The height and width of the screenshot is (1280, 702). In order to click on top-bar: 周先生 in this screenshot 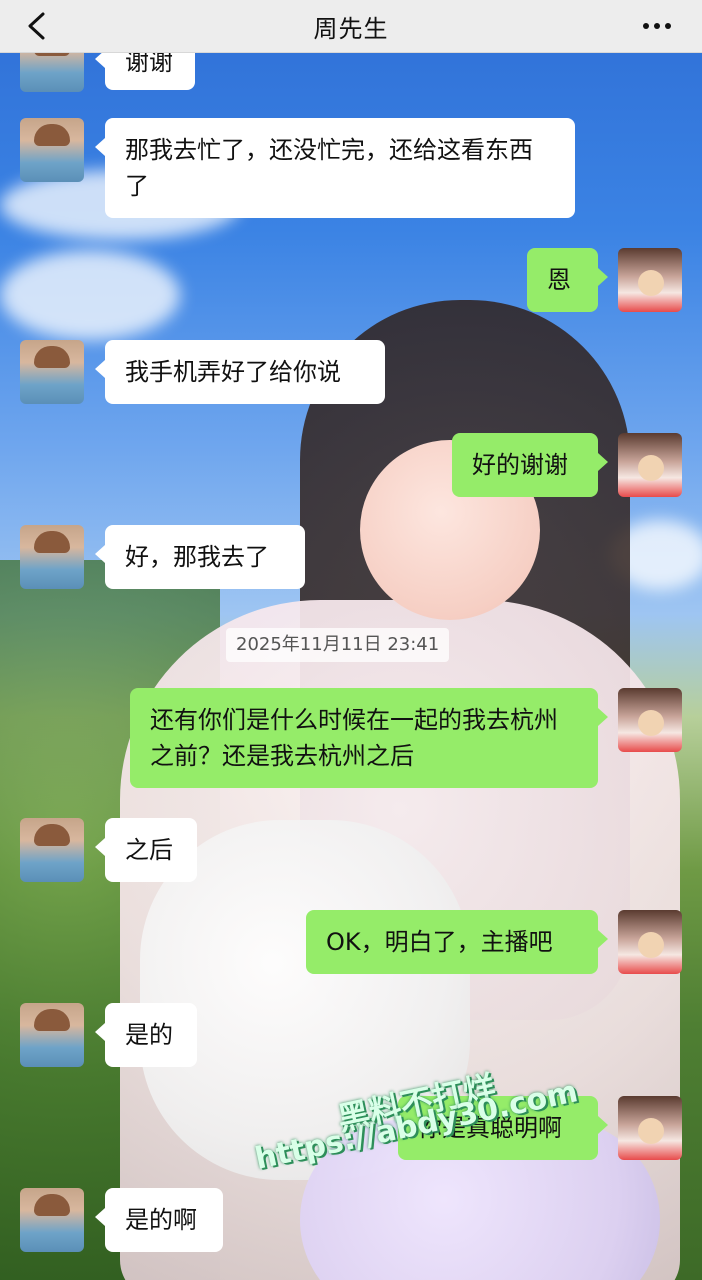, I will do `click(351, 26)`.